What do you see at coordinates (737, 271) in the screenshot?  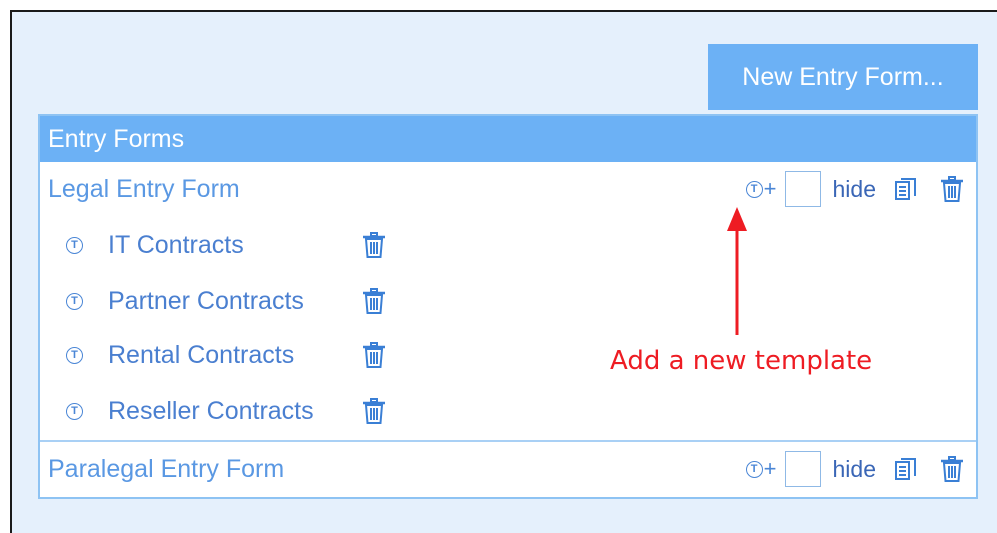 I see `annotation-arrow` at bounding box center [737, 271].